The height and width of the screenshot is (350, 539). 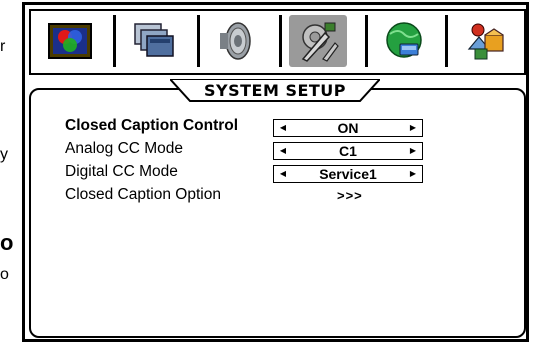 I want to click on selector-value: ON, so click(x=348, y=128).